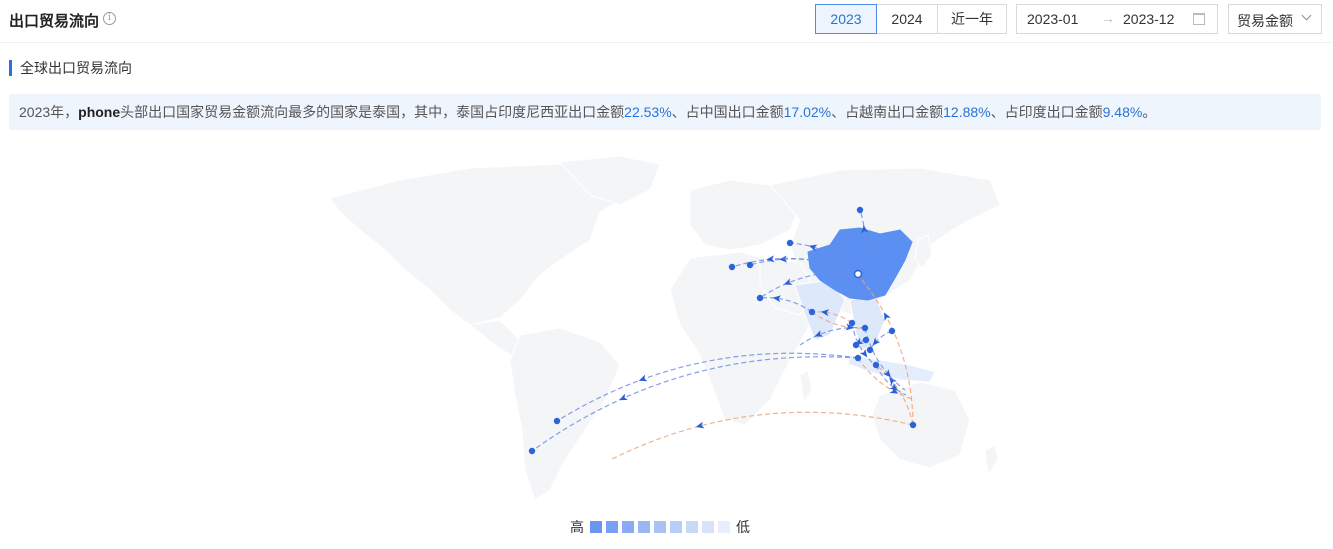  Describe the element at coordinates (727, 112) in the screenshot. I see `summary-text2: 、占中国出口金额` at that location.